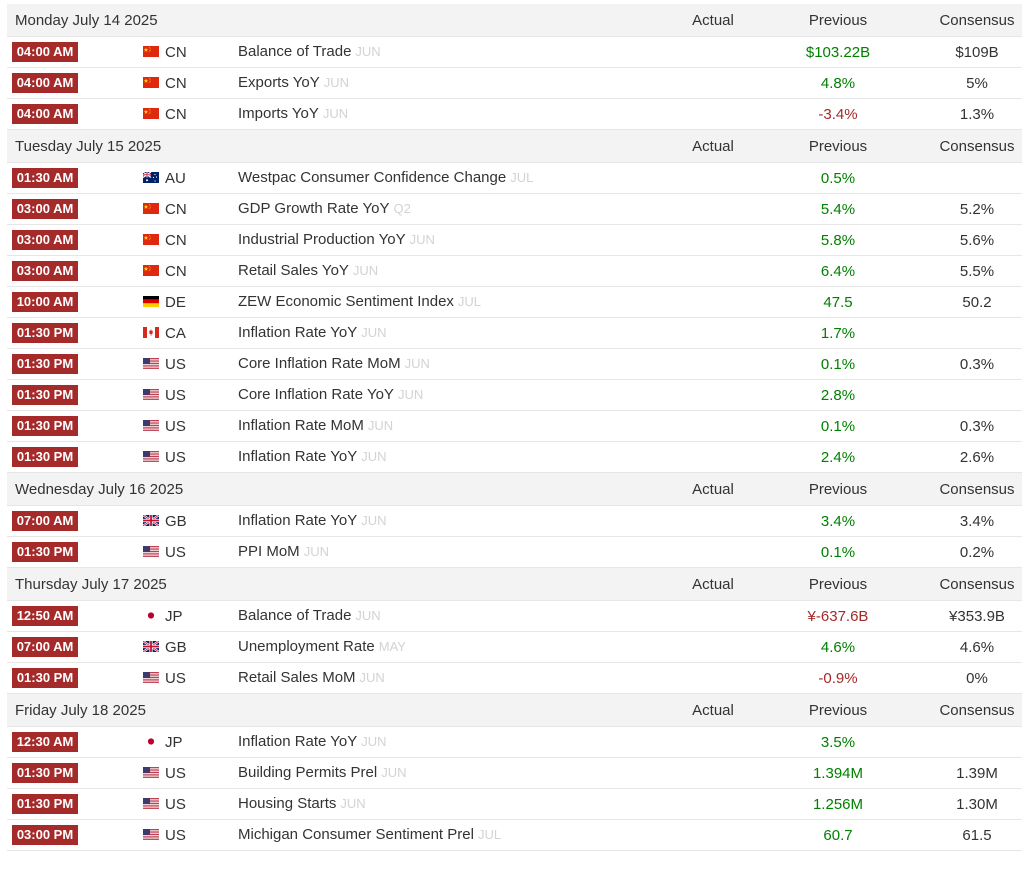 Image resolution: width=1022 pixels, height=869 pixels. I want to click on country-code: DE, so click(175, 302).